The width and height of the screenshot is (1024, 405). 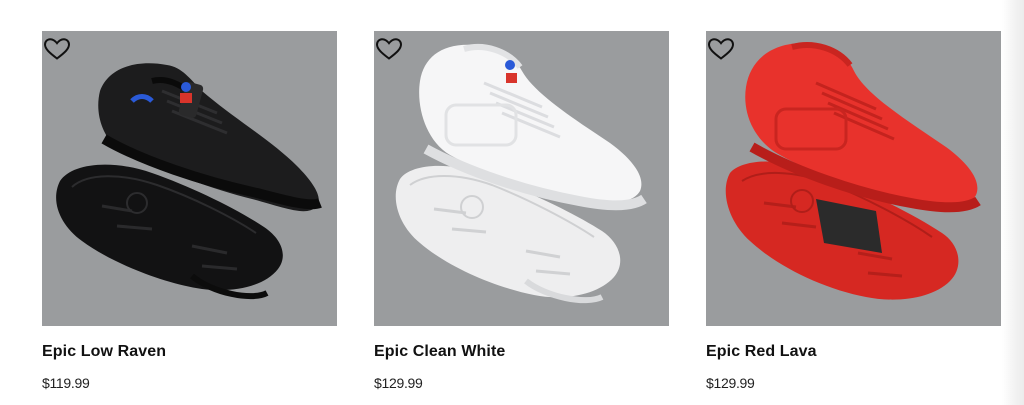 I want to click on product-price: $119.99, so click(x=66, y=383).